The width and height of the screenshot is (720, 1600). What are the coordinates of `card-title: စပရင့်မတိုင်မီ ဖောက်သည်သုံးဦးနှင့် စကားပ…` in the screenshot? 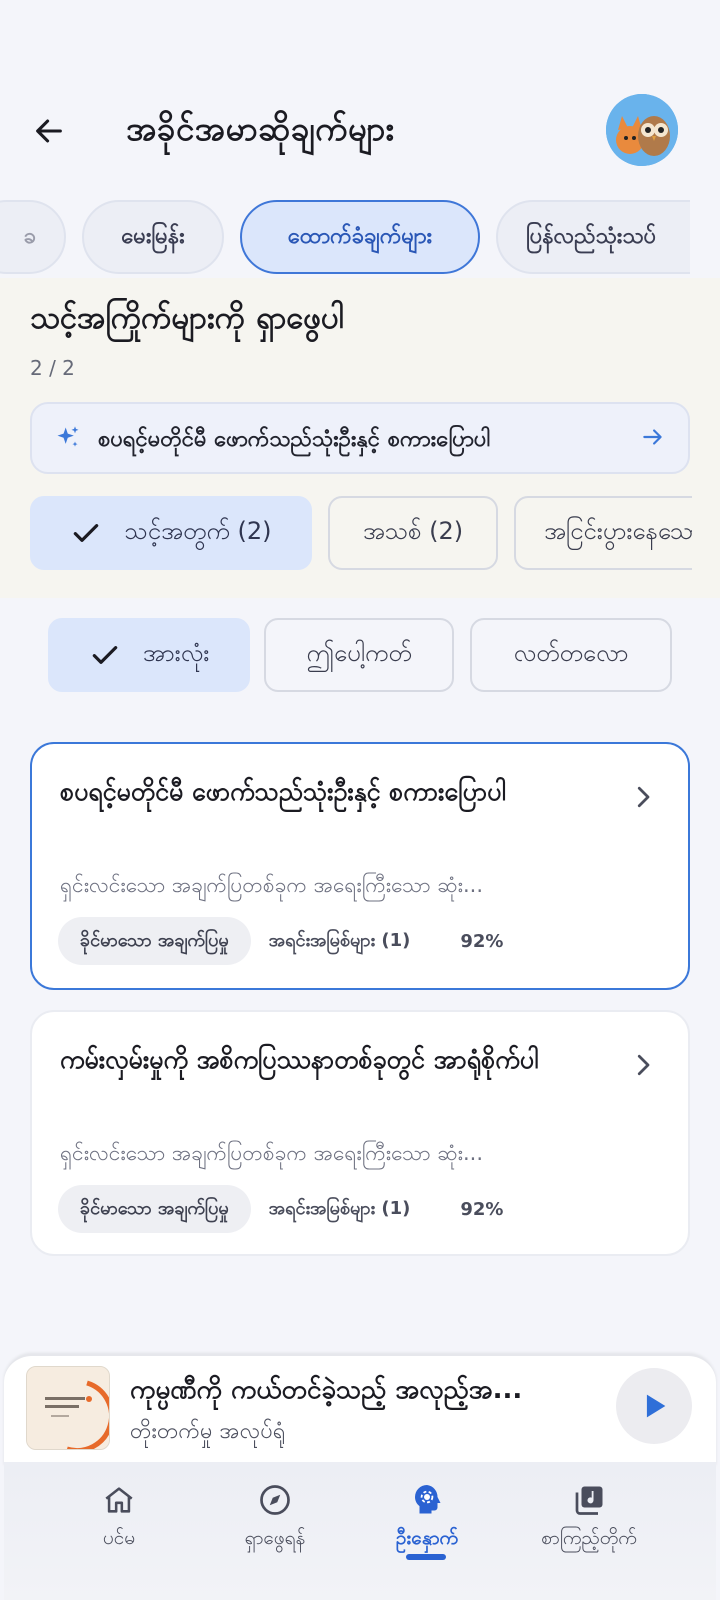 It's located at (283, 791).